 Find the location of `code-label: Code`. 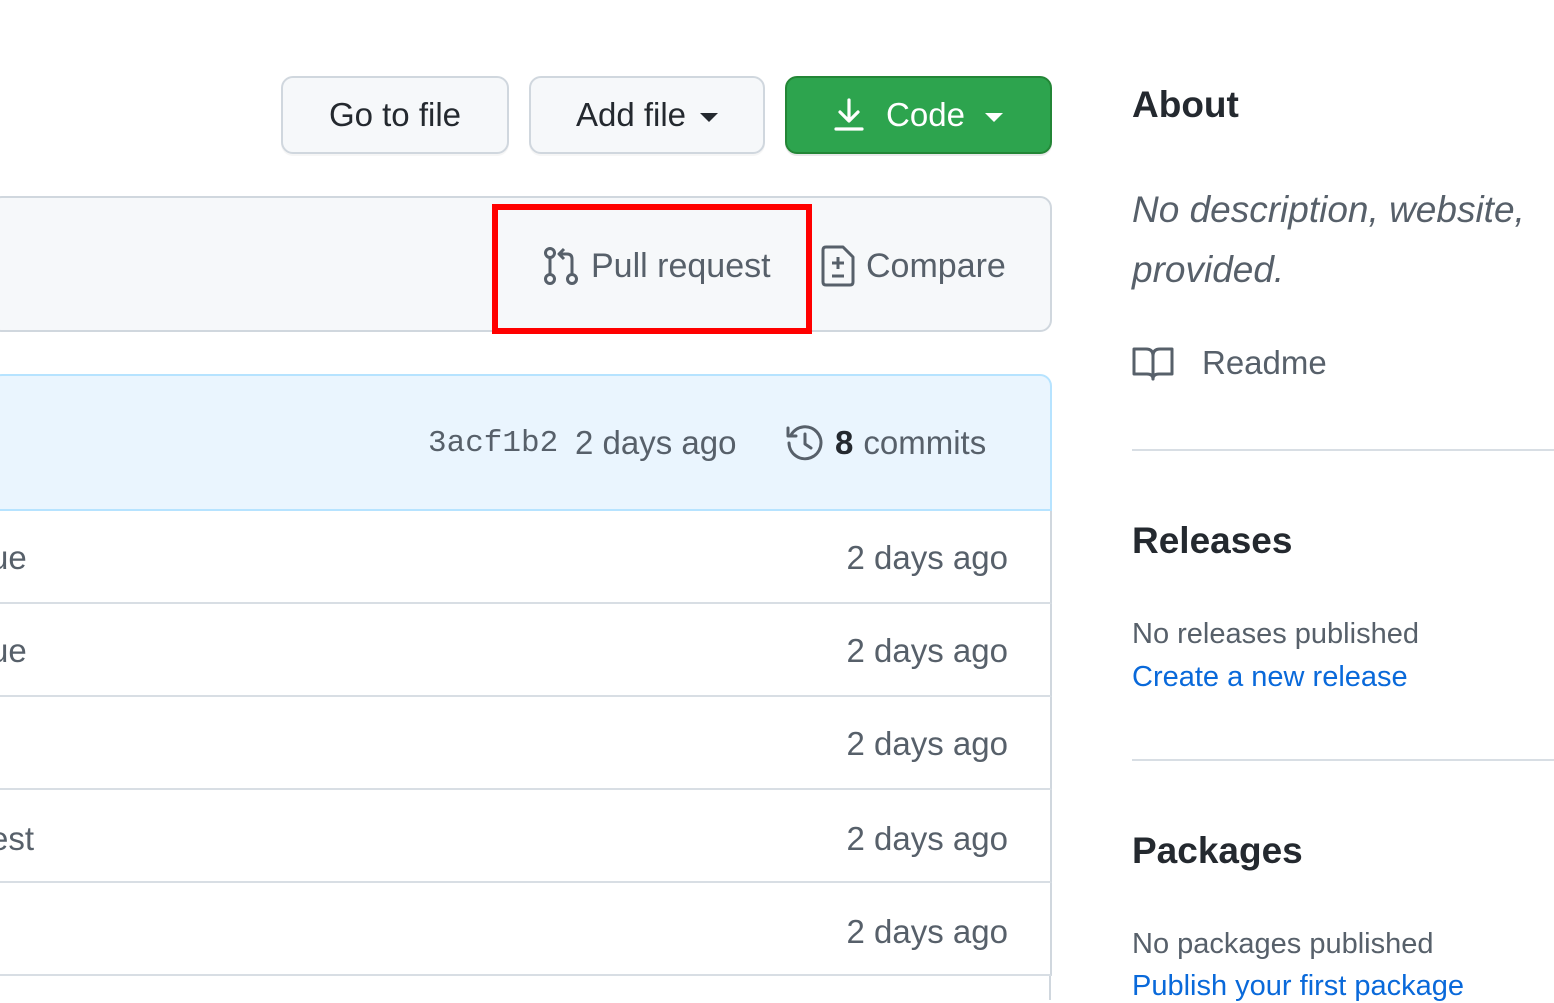

code-label: Code is located at coordinates (925, 114).